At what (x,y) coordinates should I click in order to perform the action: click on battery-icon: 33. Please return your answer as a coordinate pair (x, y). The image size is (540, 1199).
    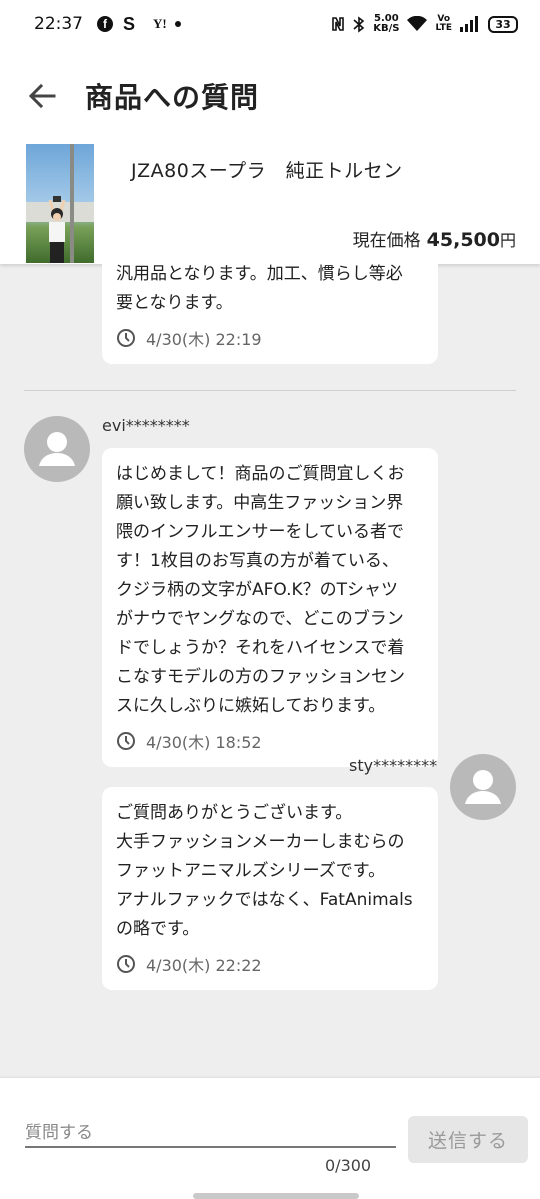
    Looking at the image, I should click on (503, 24).